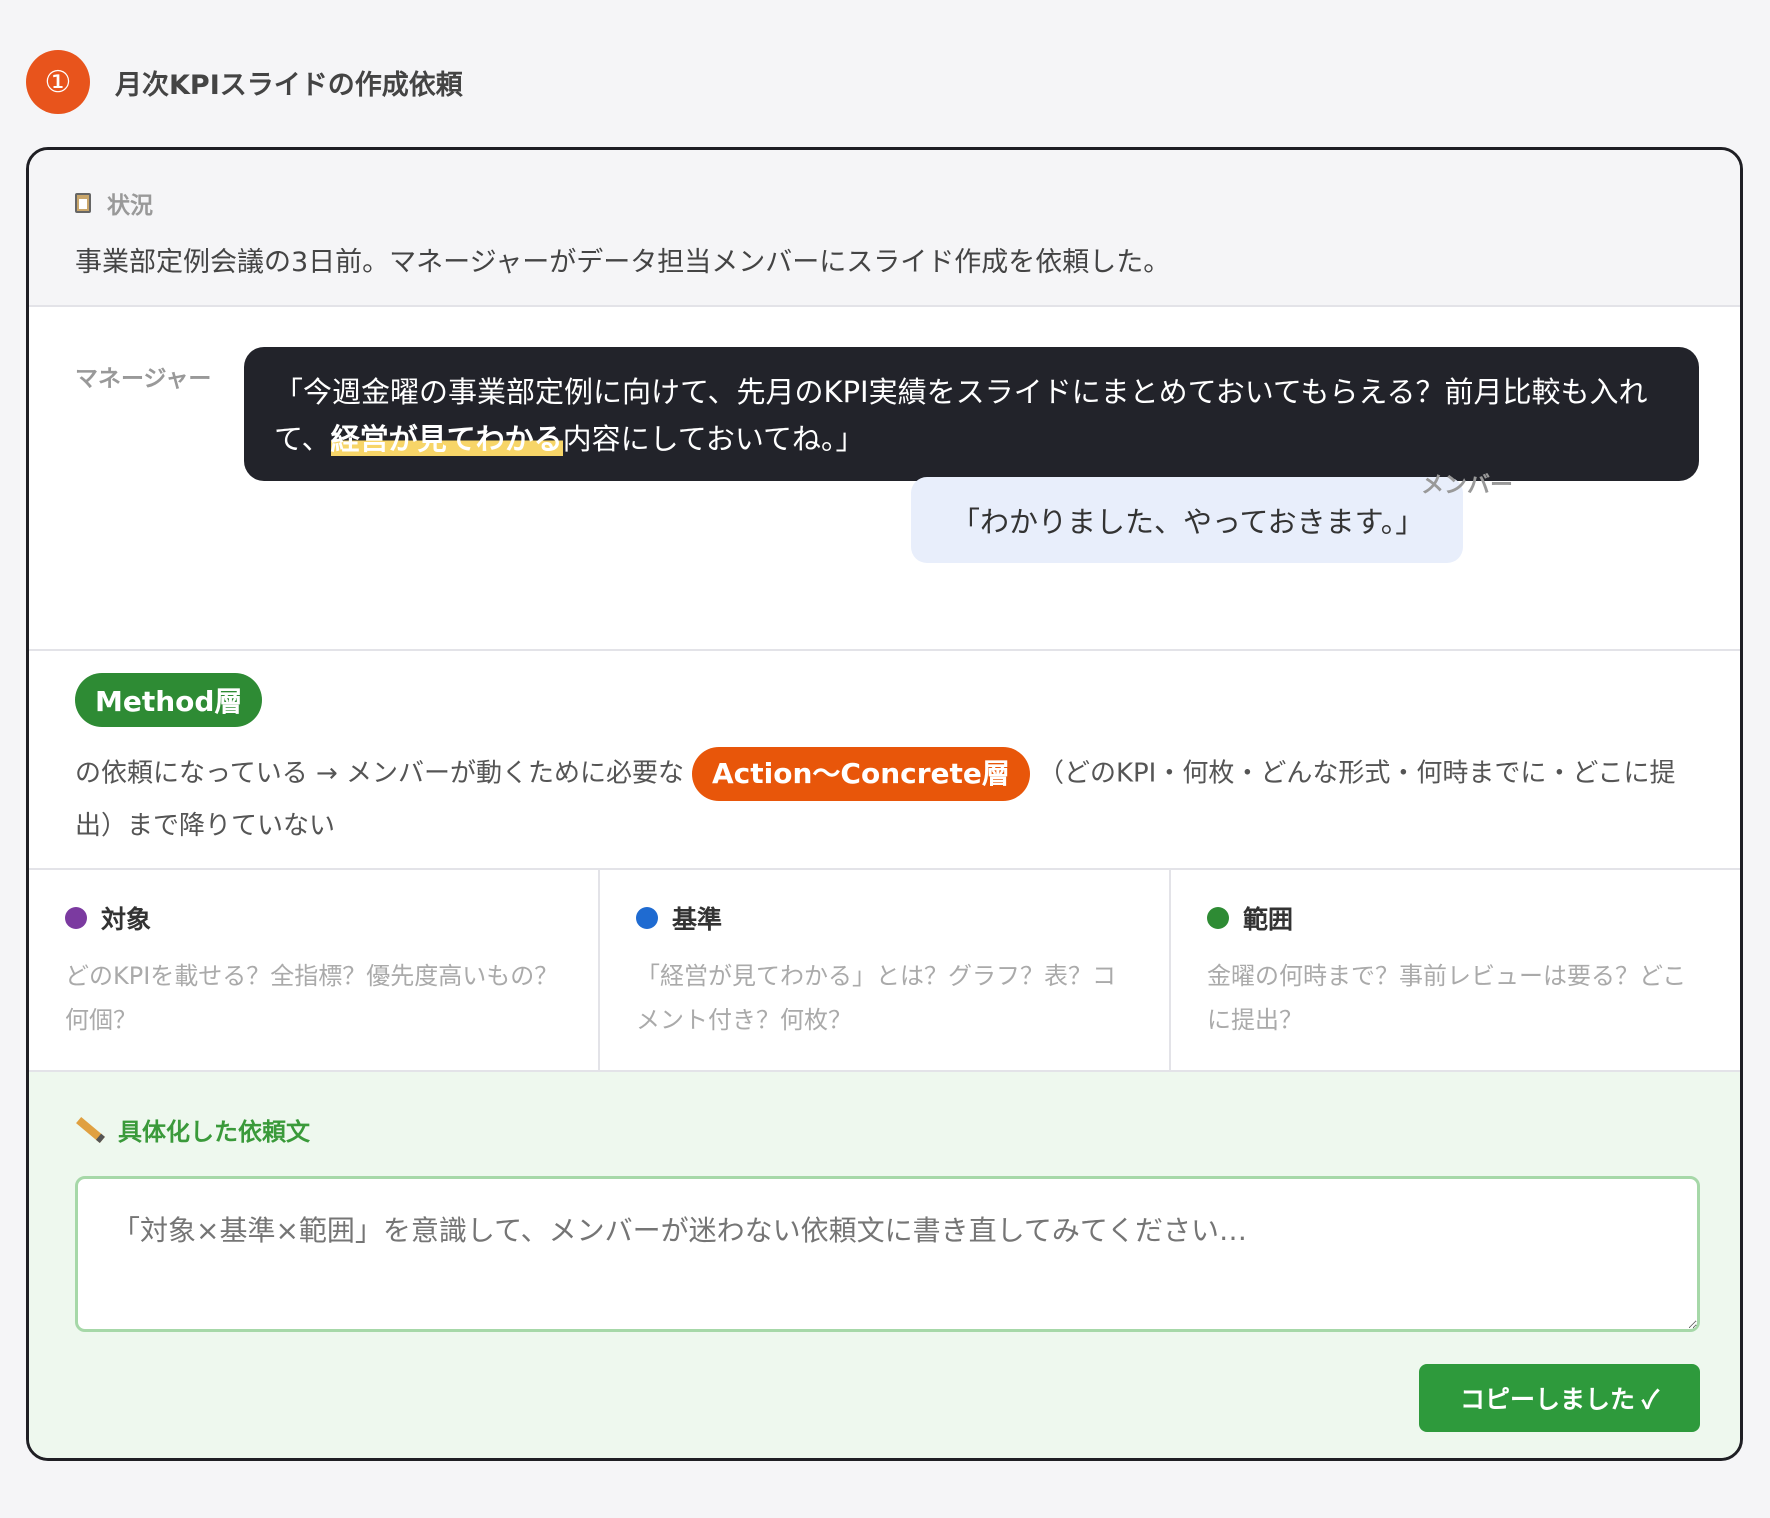 The width and height of the screenshot is (1770, 1518). Describe the element at coordinates (1268, 919) in the screenshot. I see `criteria-title: 範囲` at that location.